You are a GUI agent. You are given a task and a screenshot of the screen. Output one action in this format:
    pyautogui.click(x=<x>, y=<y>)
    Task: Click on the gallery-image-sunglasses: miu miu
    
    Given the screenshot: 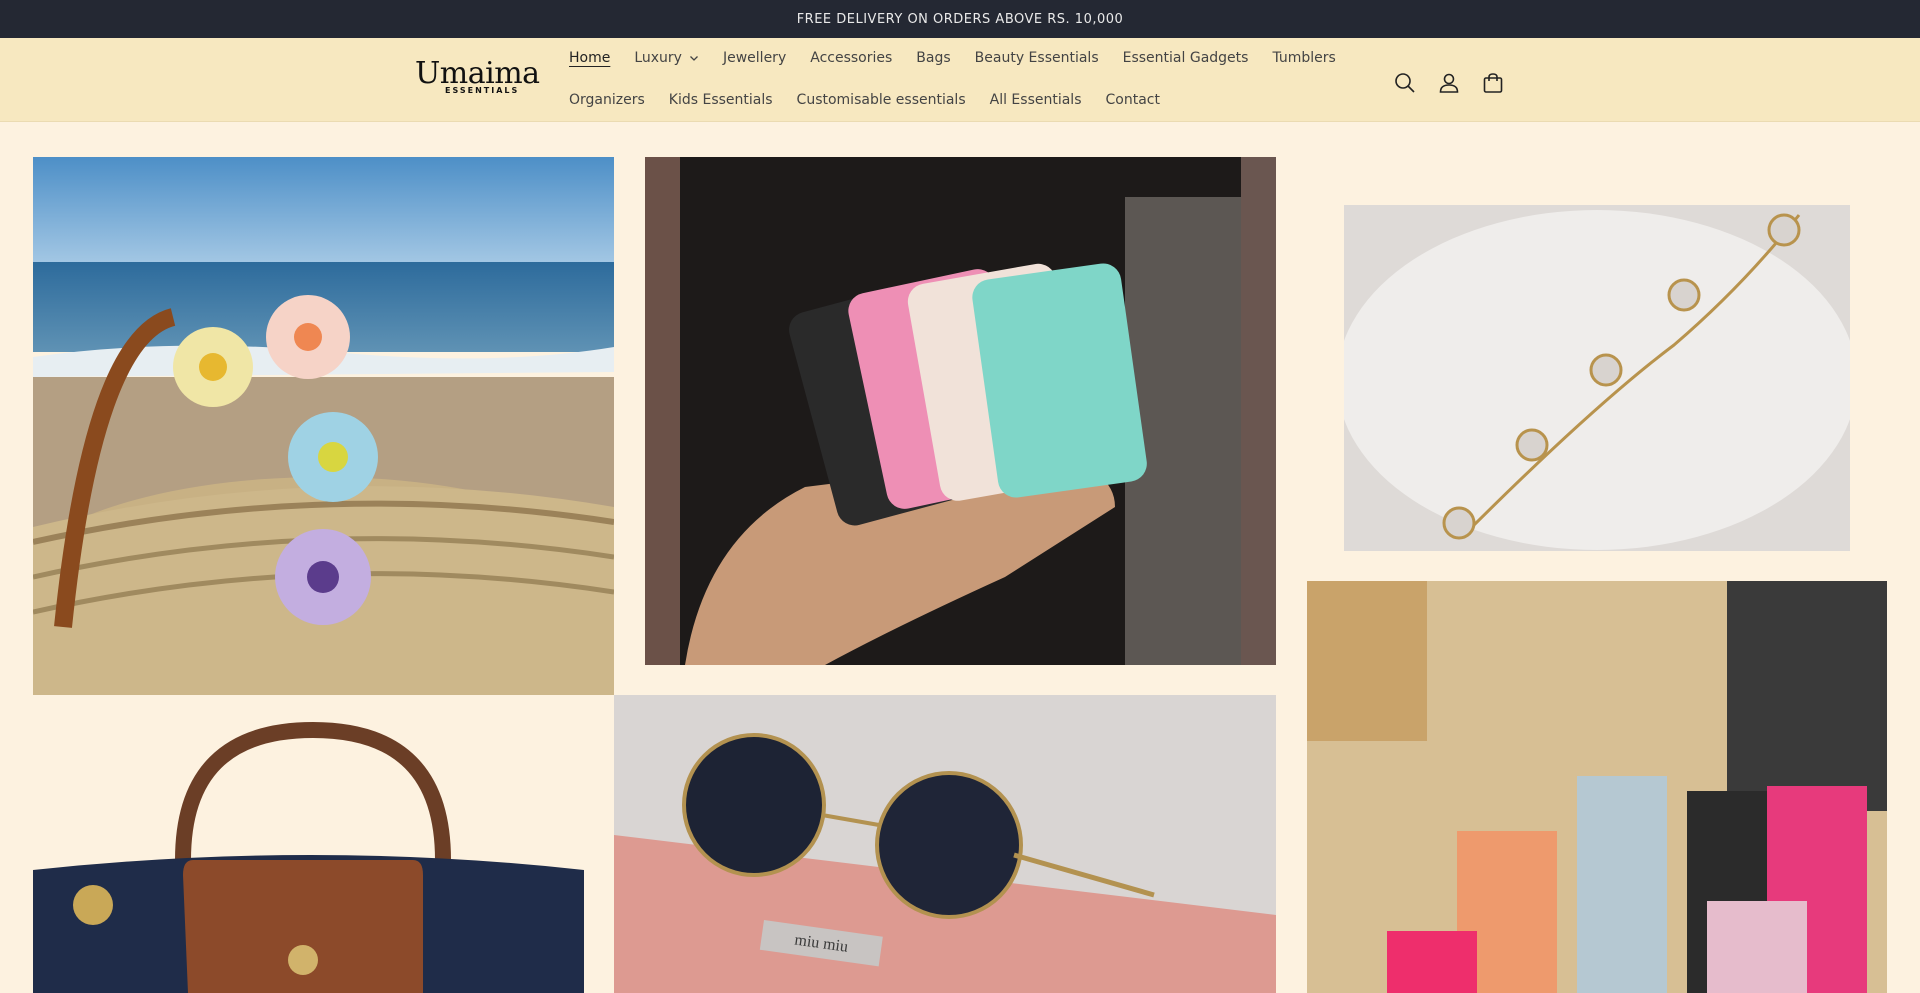 What is the action you would take?
    pyautogui.click(x=945, y=844)
    